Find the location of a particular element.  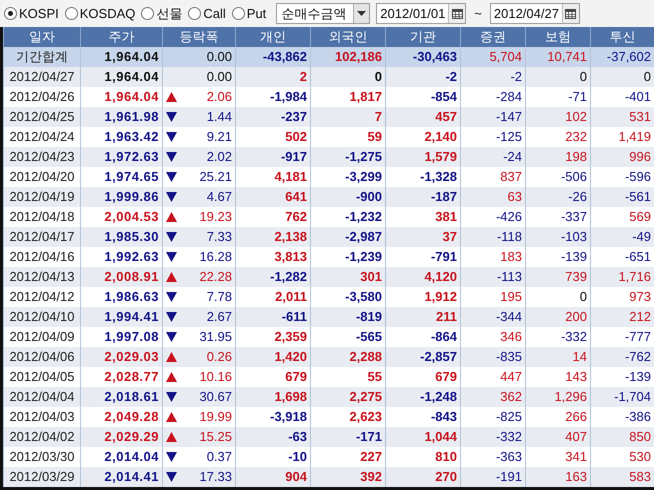

value-cell: 301 is located at coordinates (371, 276).